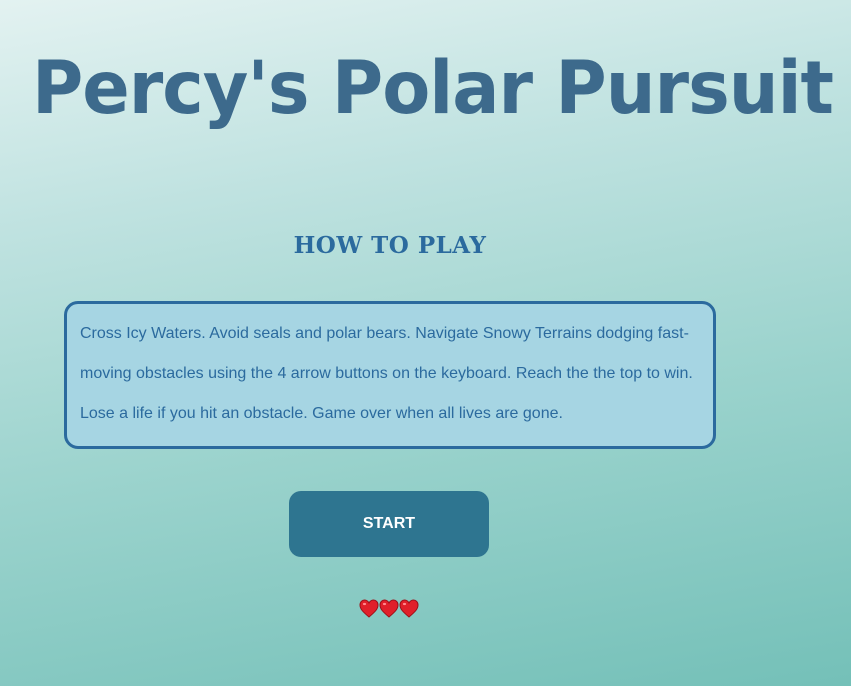  I want to click on lives-display, so click(389, 609).